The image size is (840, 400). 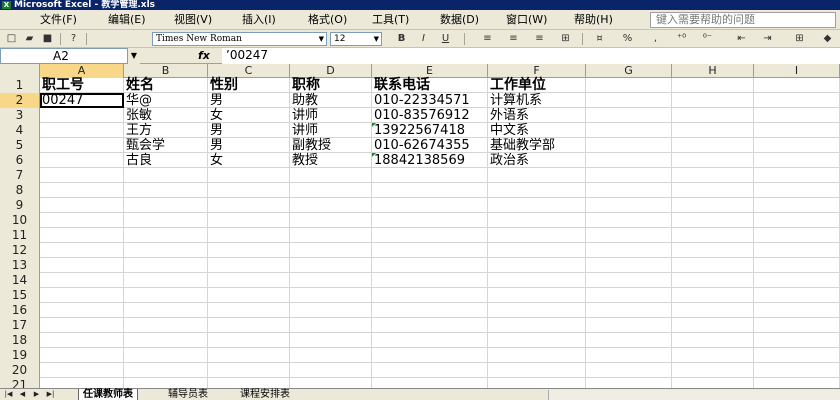 What do you see at coordinates (430, 205) in the screenshot?
I see `cell-e9` at bounding box center [430, 205].